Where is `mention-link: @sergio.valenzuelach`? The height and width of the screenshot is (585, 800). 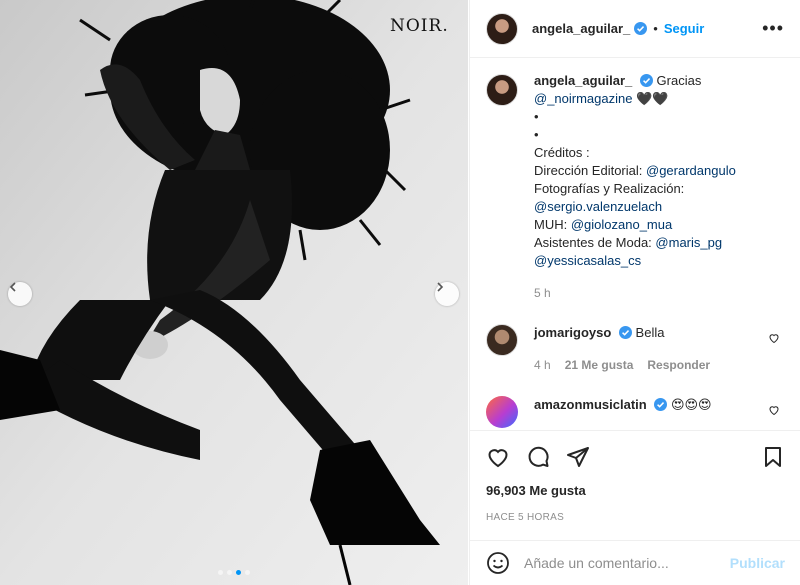 mention-link: @sergio.valenzuelach is located at coordinates (635, 207).